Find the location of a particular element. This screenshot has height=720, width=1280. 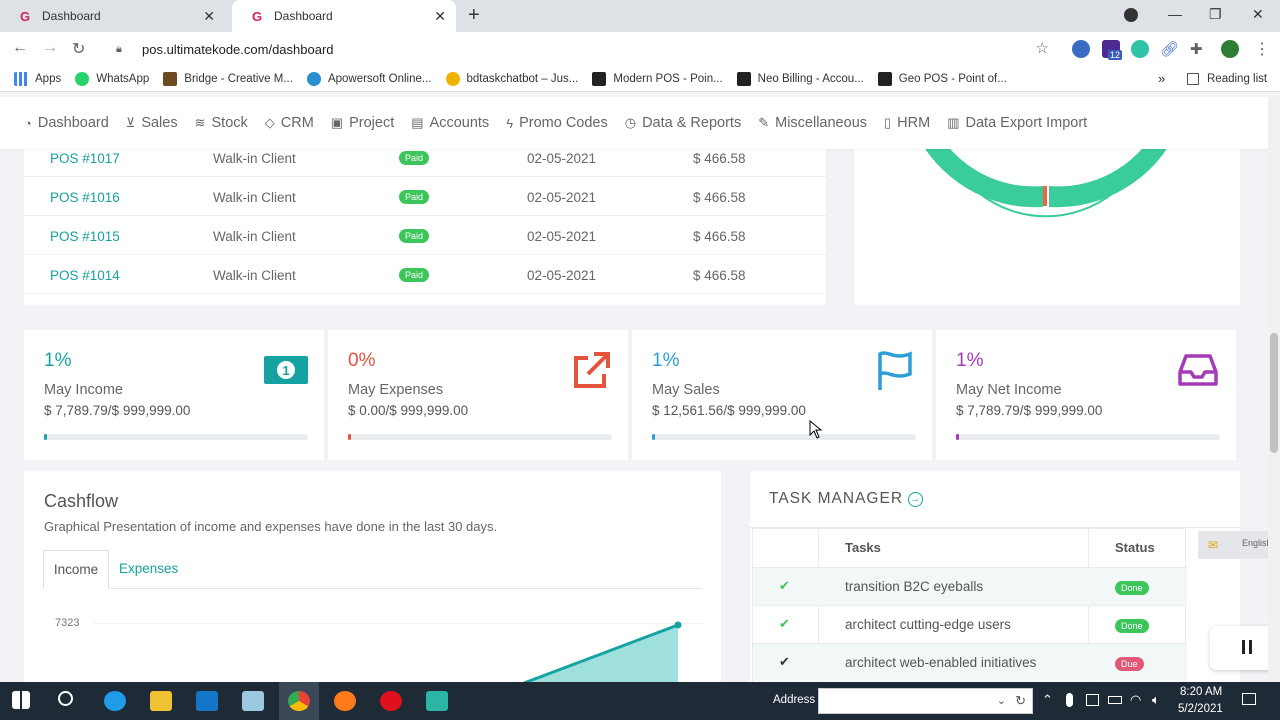

invoice-amount: $ 466.58 is located at coordinates (719, 236).